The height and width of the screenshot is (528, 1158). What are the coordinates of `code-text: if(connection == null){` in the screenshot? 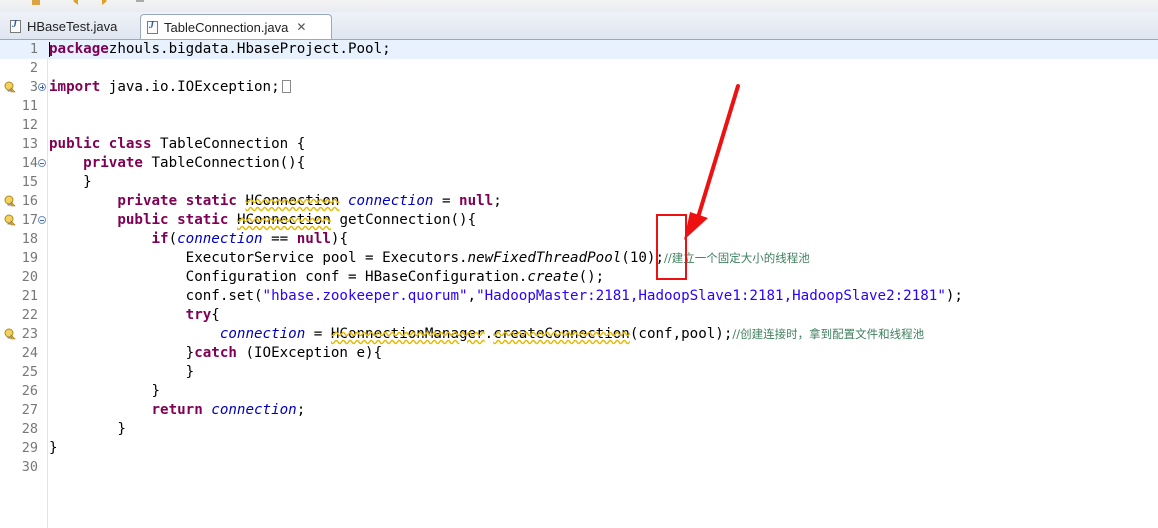 It's located at (250, 239).